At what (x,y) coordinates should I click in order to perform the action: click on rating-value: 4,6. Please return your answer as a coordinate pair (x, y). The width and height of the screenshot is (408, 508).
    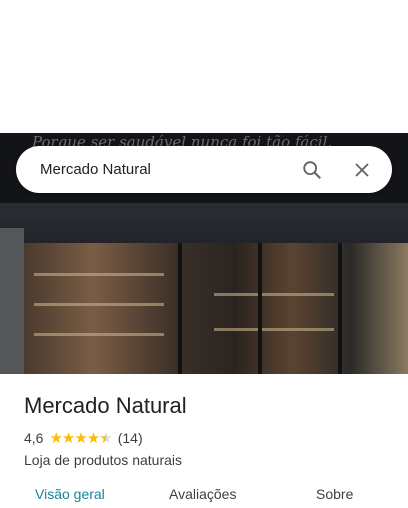
    Looking at the image, I should click on (34, 438).